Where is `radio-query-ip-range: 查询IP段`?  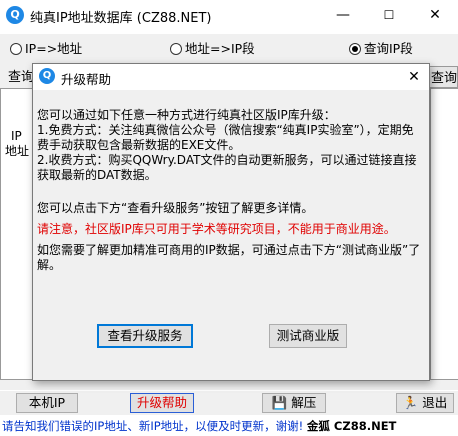
radio-query-ip-range: 查询IP段 is located at coordinates (381, 47).